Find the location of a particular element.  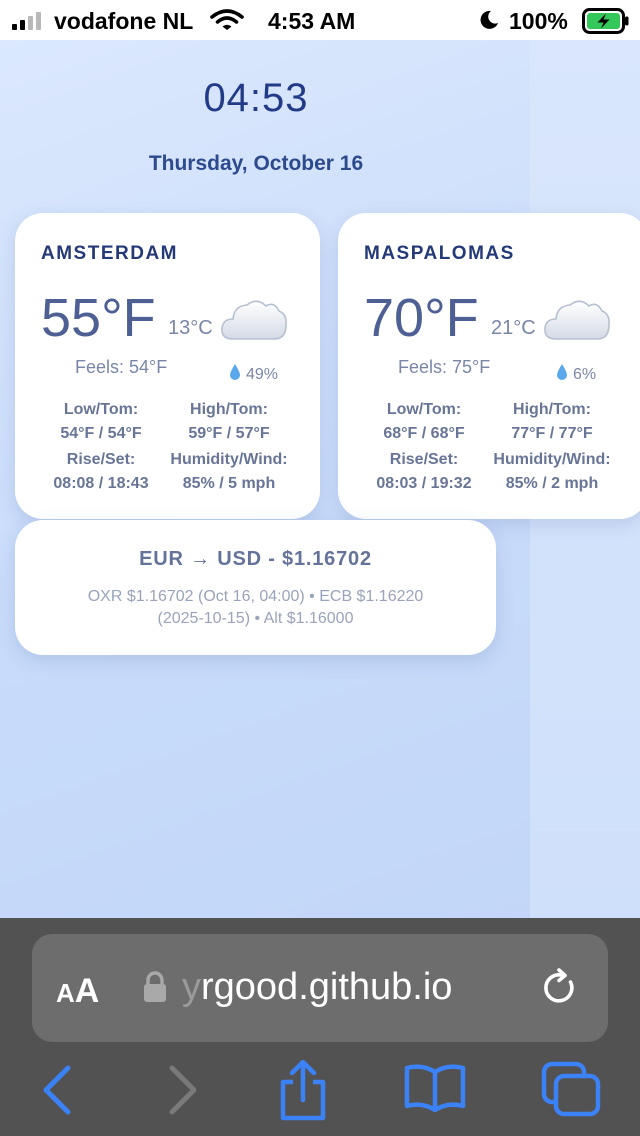

tabs-button is located at coordinates (571, 1091).